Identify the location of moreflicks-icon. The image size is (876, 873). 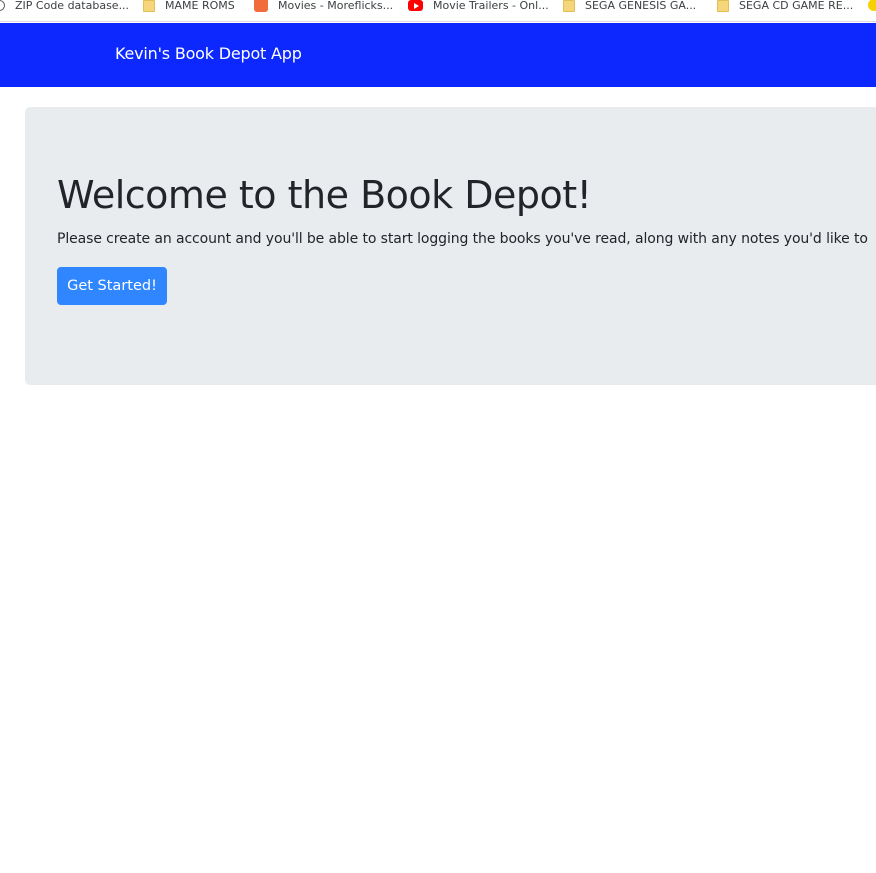
(261, 6).